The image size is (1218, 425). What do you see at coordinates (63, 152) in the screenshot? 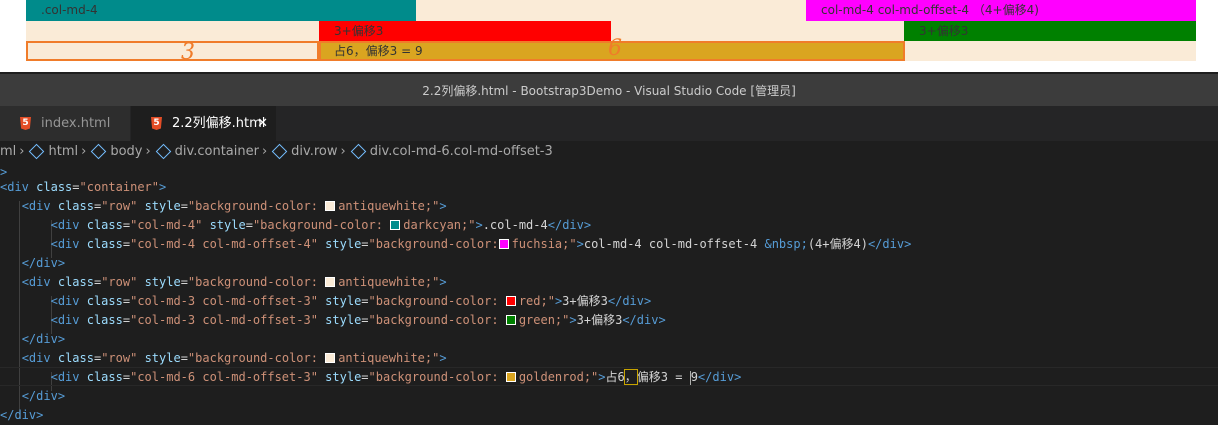
I see `breadcrumb-item-html: html` at bounding box center [63, 152].